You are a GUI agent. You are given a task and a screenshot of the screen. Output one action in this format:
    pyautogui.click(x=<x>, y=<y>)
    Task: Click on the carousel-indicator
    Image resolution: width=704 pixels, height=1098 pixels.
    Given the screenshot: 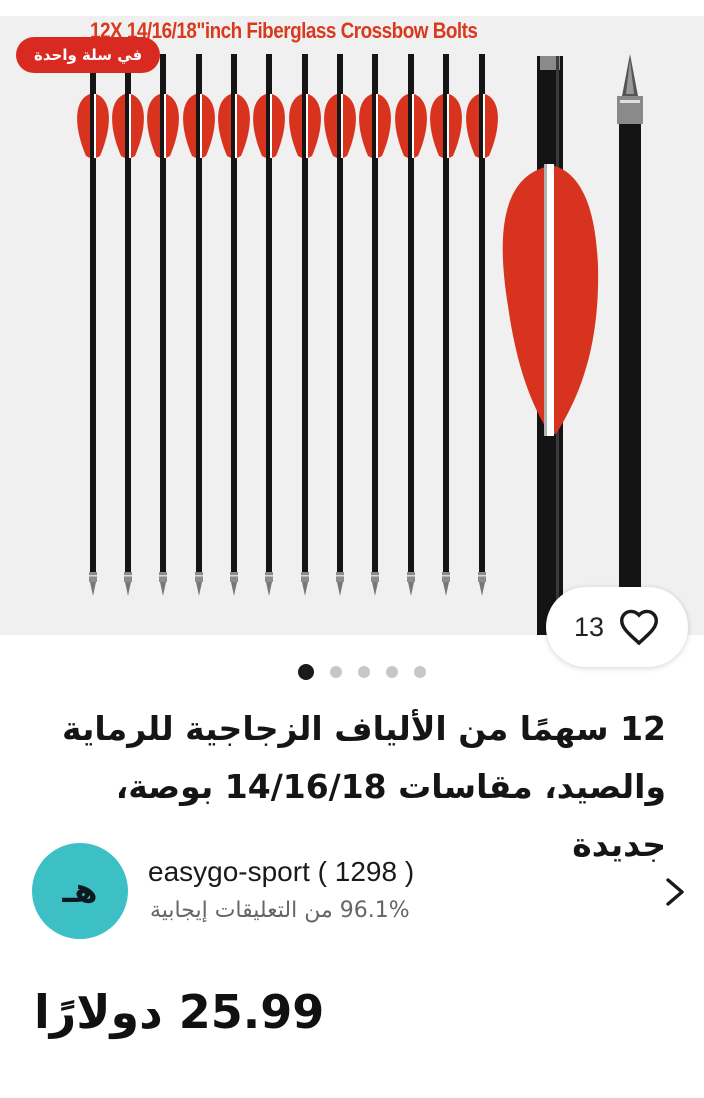 What is the action you would take?
    pyautogui.click(x=362, y=672)
    